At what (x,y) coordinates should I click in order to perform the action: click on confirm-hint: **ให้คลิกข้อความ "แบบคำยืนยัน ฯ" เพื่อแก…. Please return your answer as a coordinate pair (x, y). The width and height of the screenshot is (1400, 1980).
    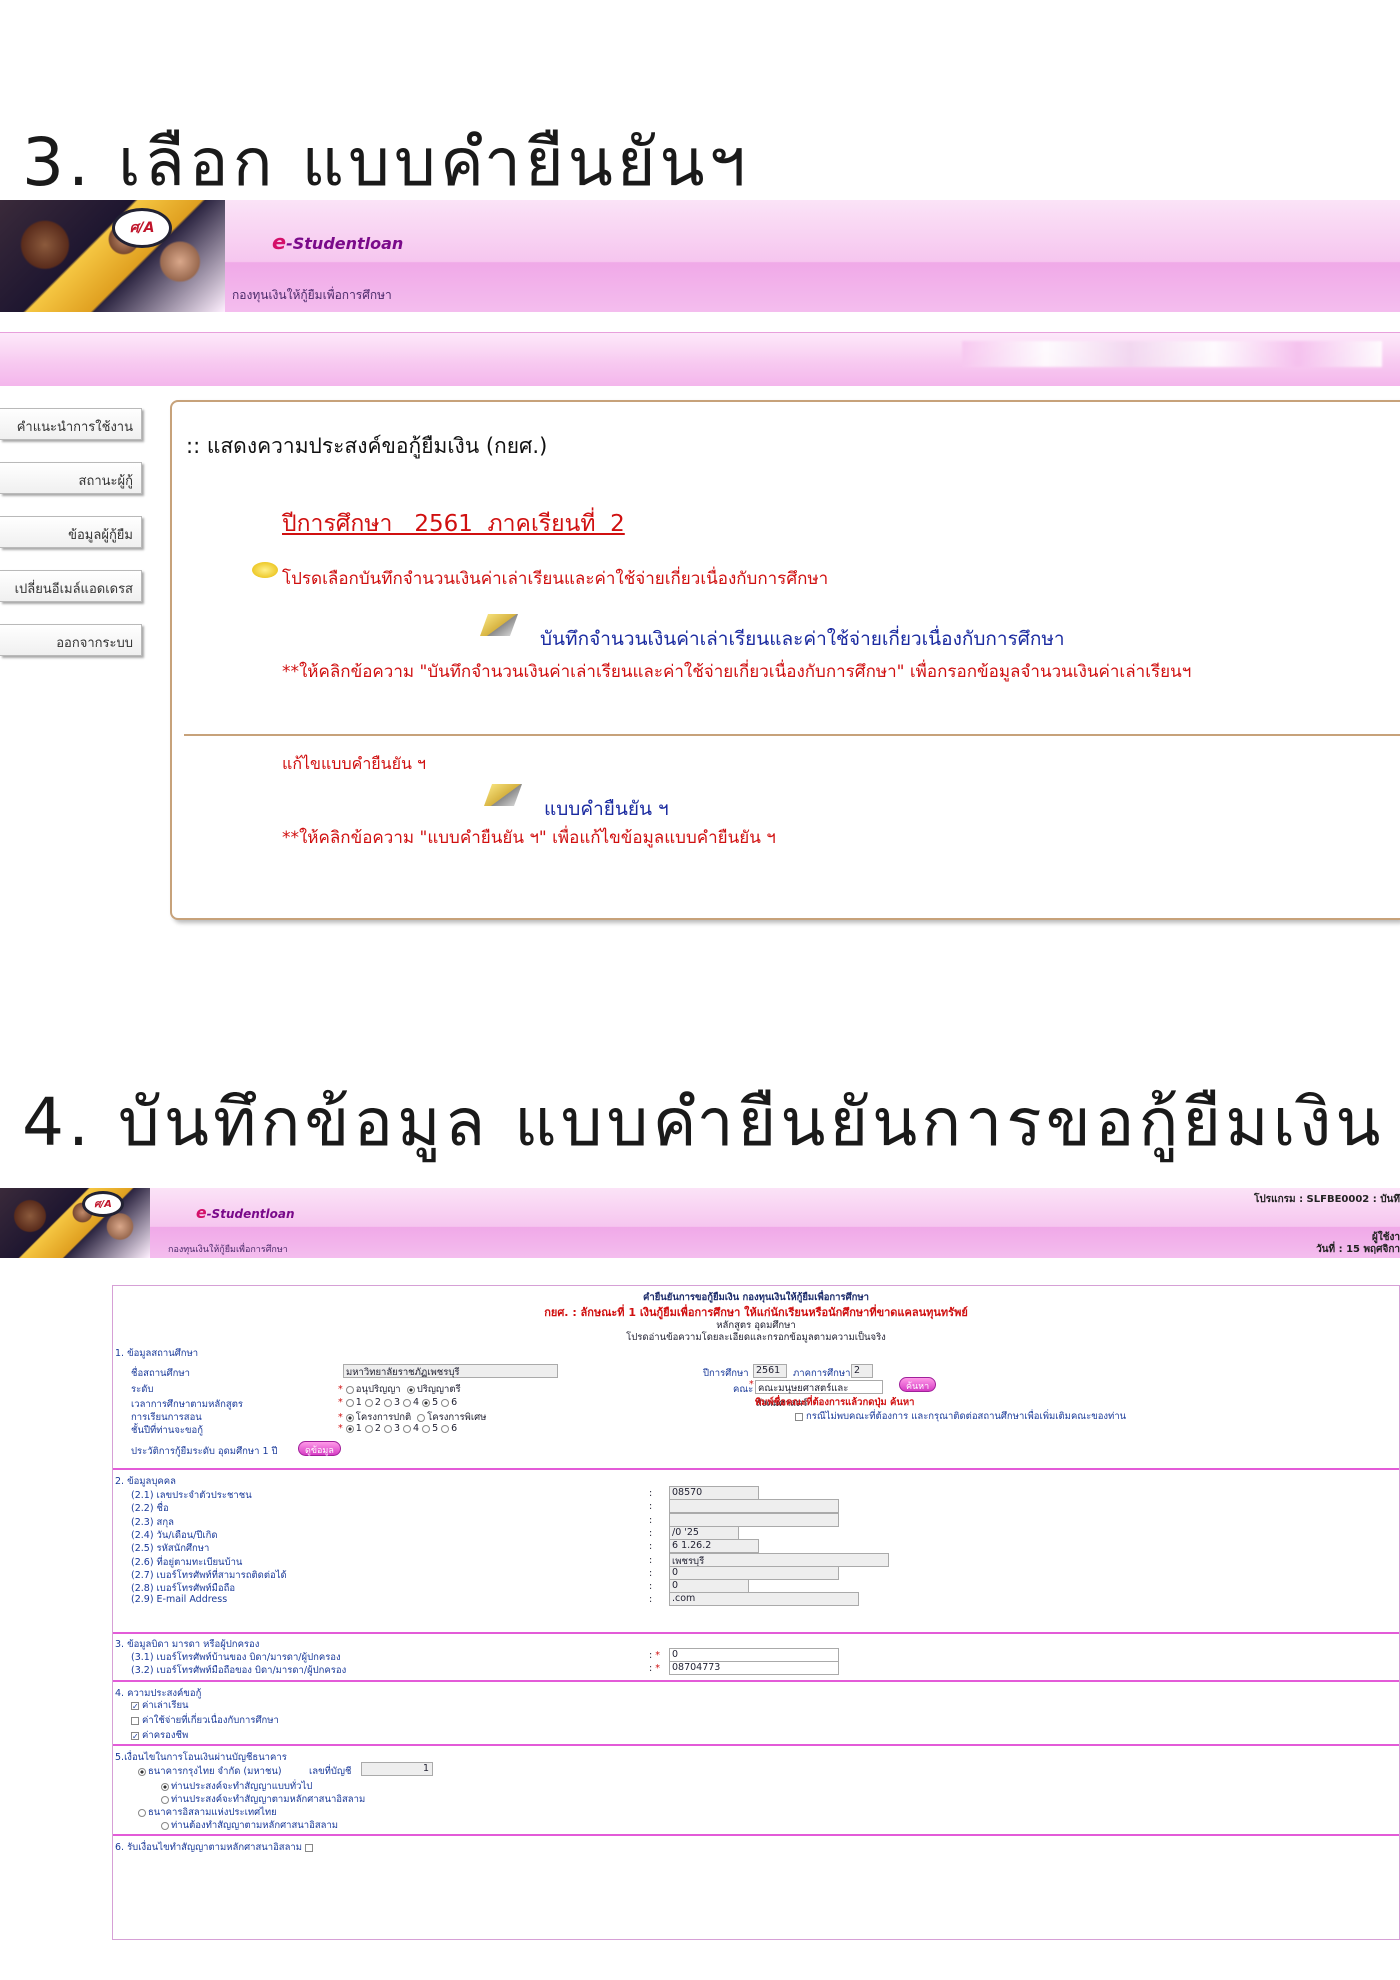
    Looking at the image, I should click on (529, 838).